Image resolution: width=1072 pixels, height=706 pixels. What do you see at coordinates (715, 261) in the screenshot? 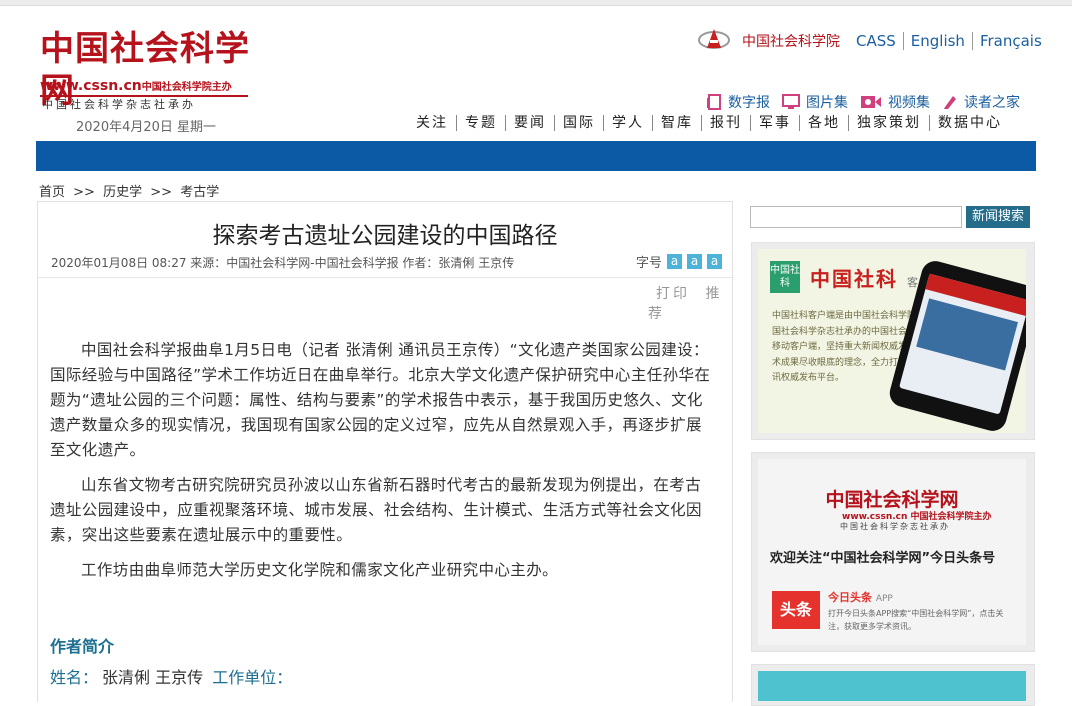
I see `font-size-small-button: a` at bounding box center [715, 261].